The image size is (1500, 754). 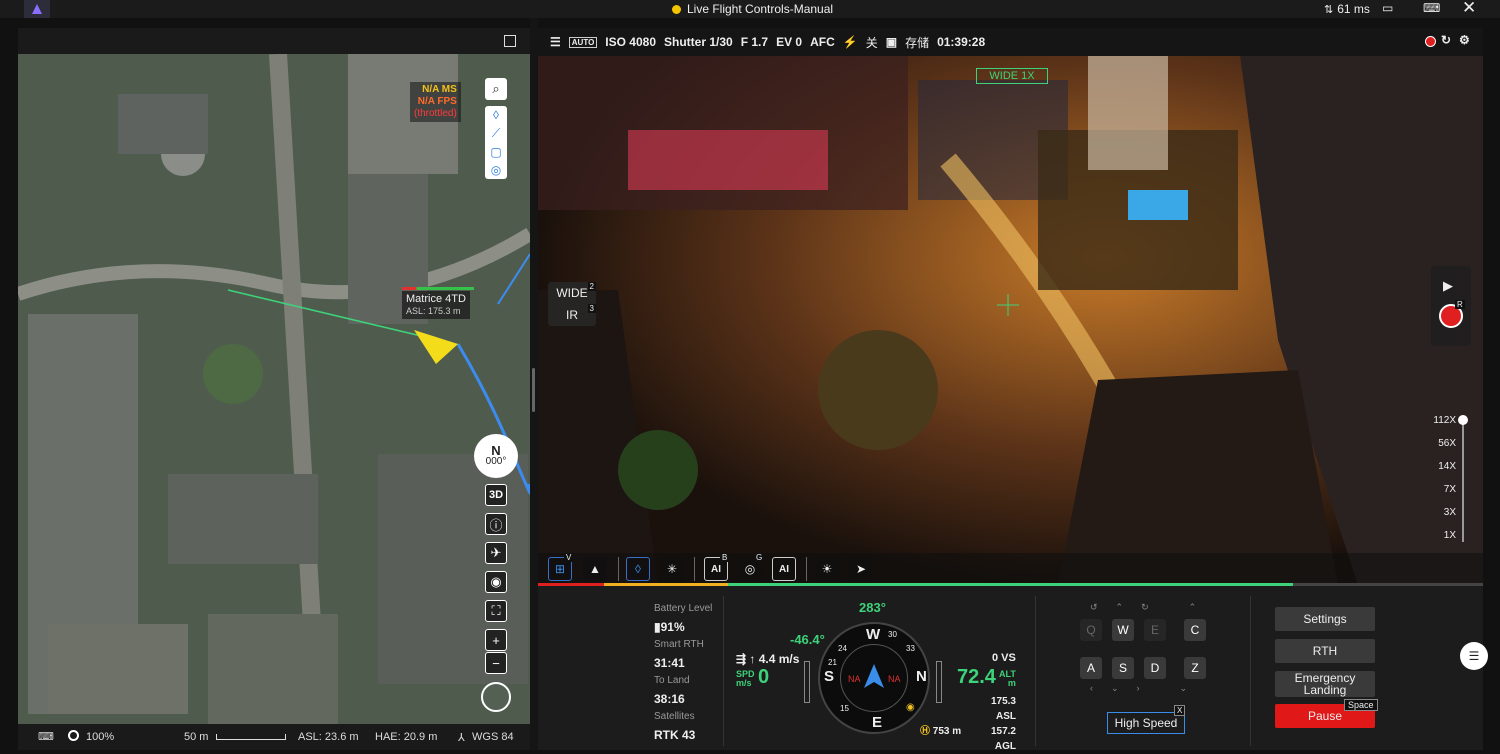 What do you see at coordinates (496, 640) in the screenshot?
I see `map-zoom-in-button: +` at bounding box center [496, 640].